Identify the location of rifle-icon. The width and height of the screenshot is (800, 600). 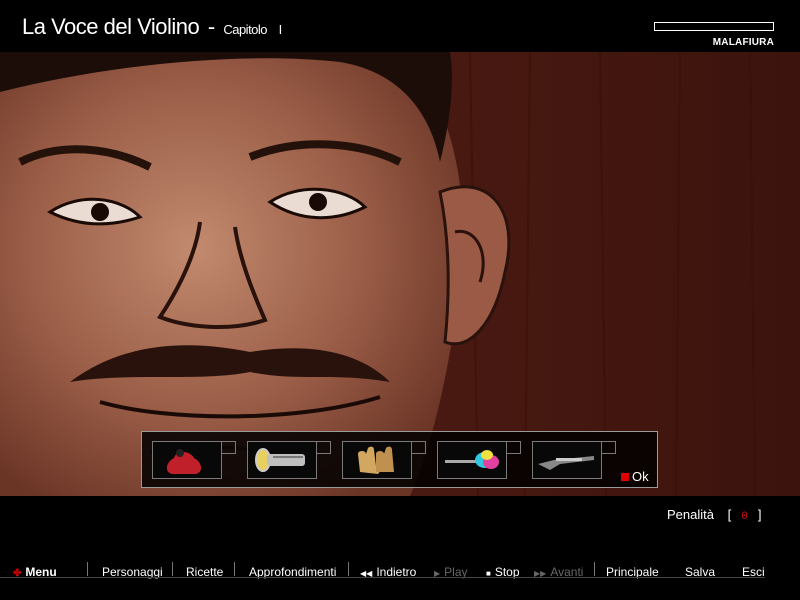
(566, 463).